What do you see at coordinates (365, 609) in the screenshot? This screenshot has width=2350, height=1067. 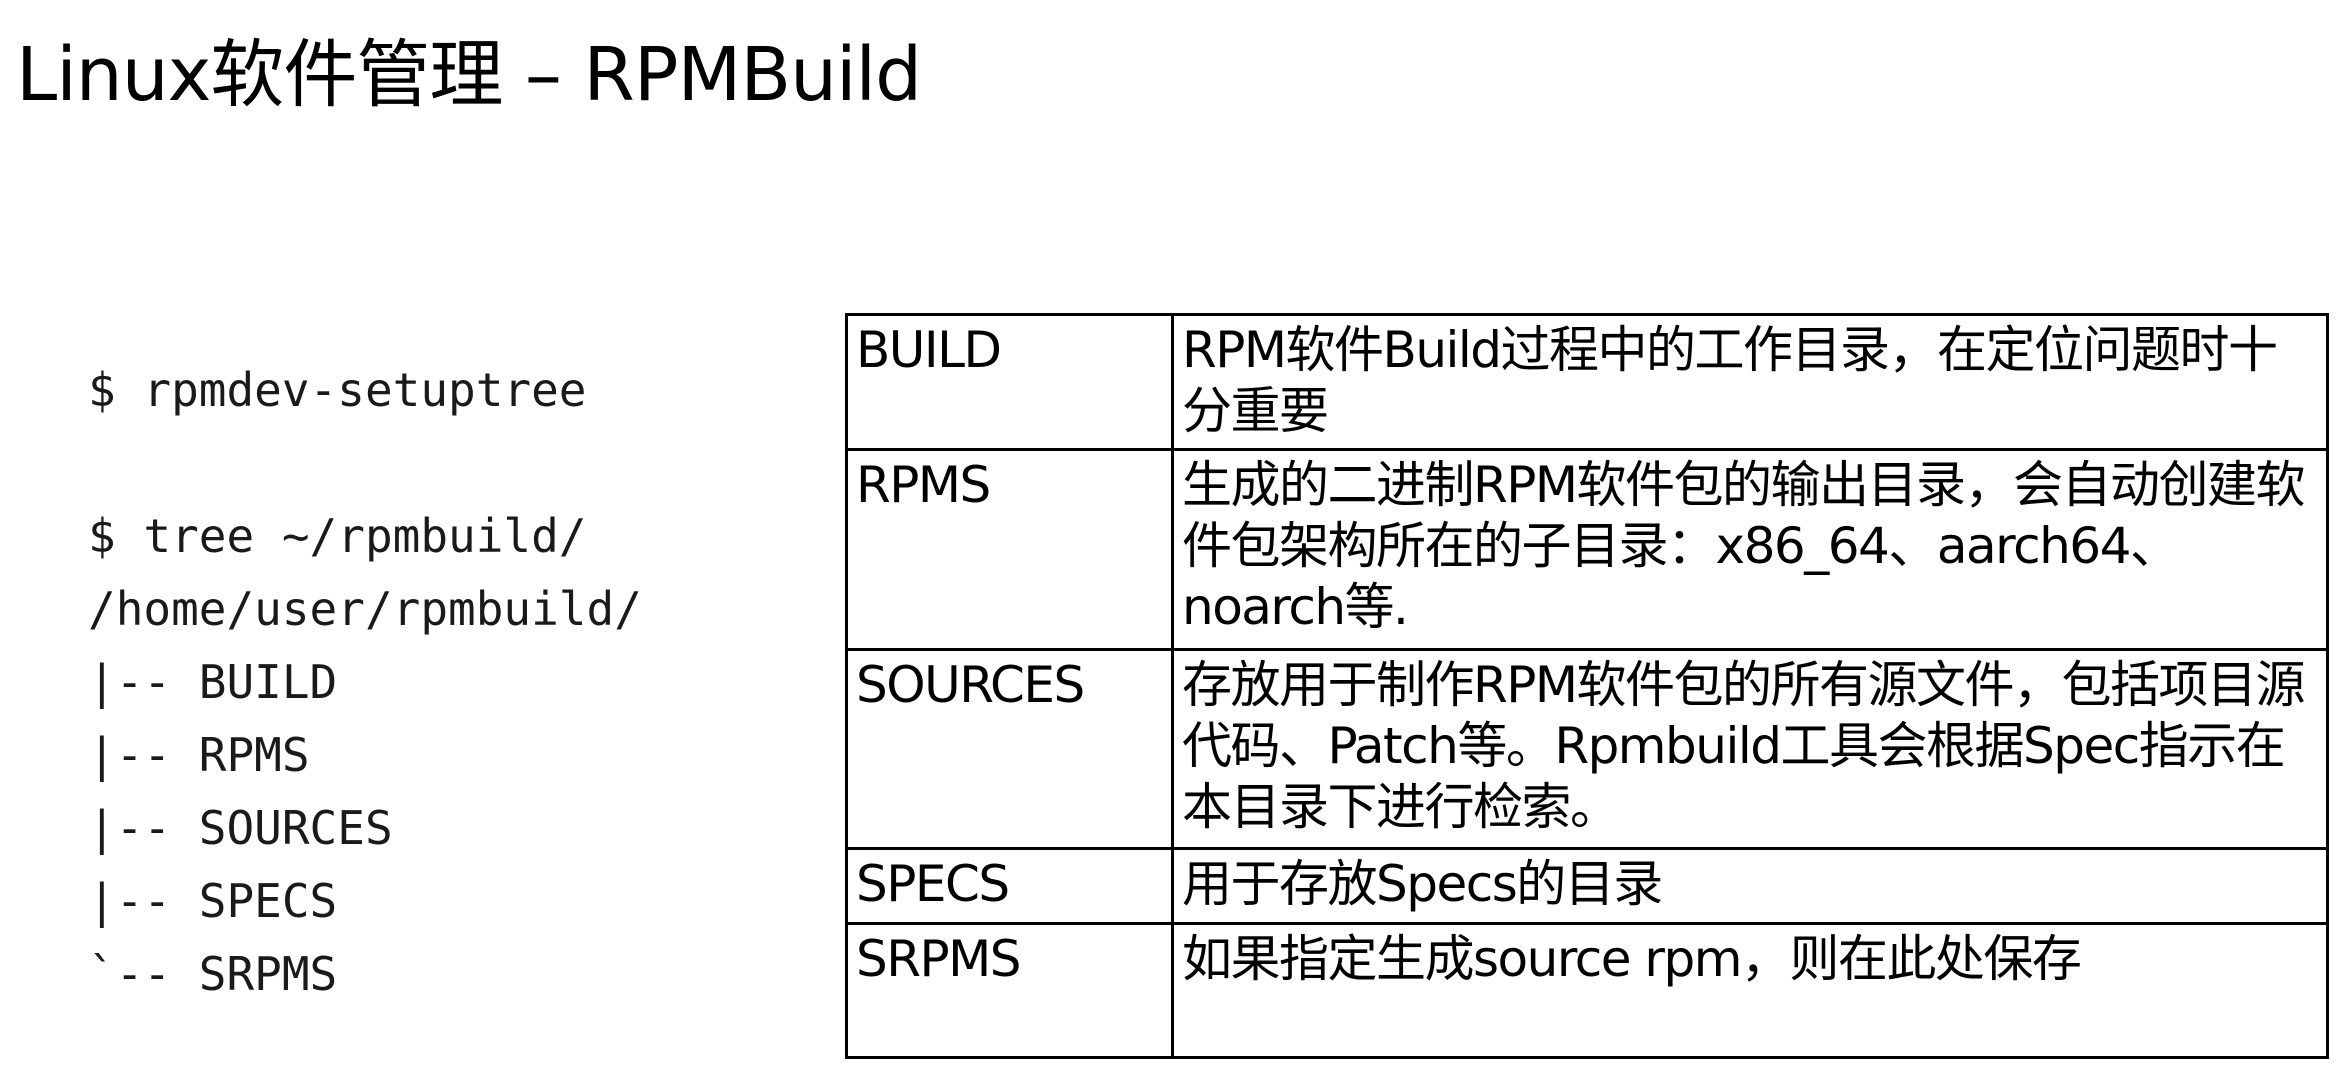 I see `code-line-root-path: /home/user/rpmbuild/` at bounding box center [365, 609].